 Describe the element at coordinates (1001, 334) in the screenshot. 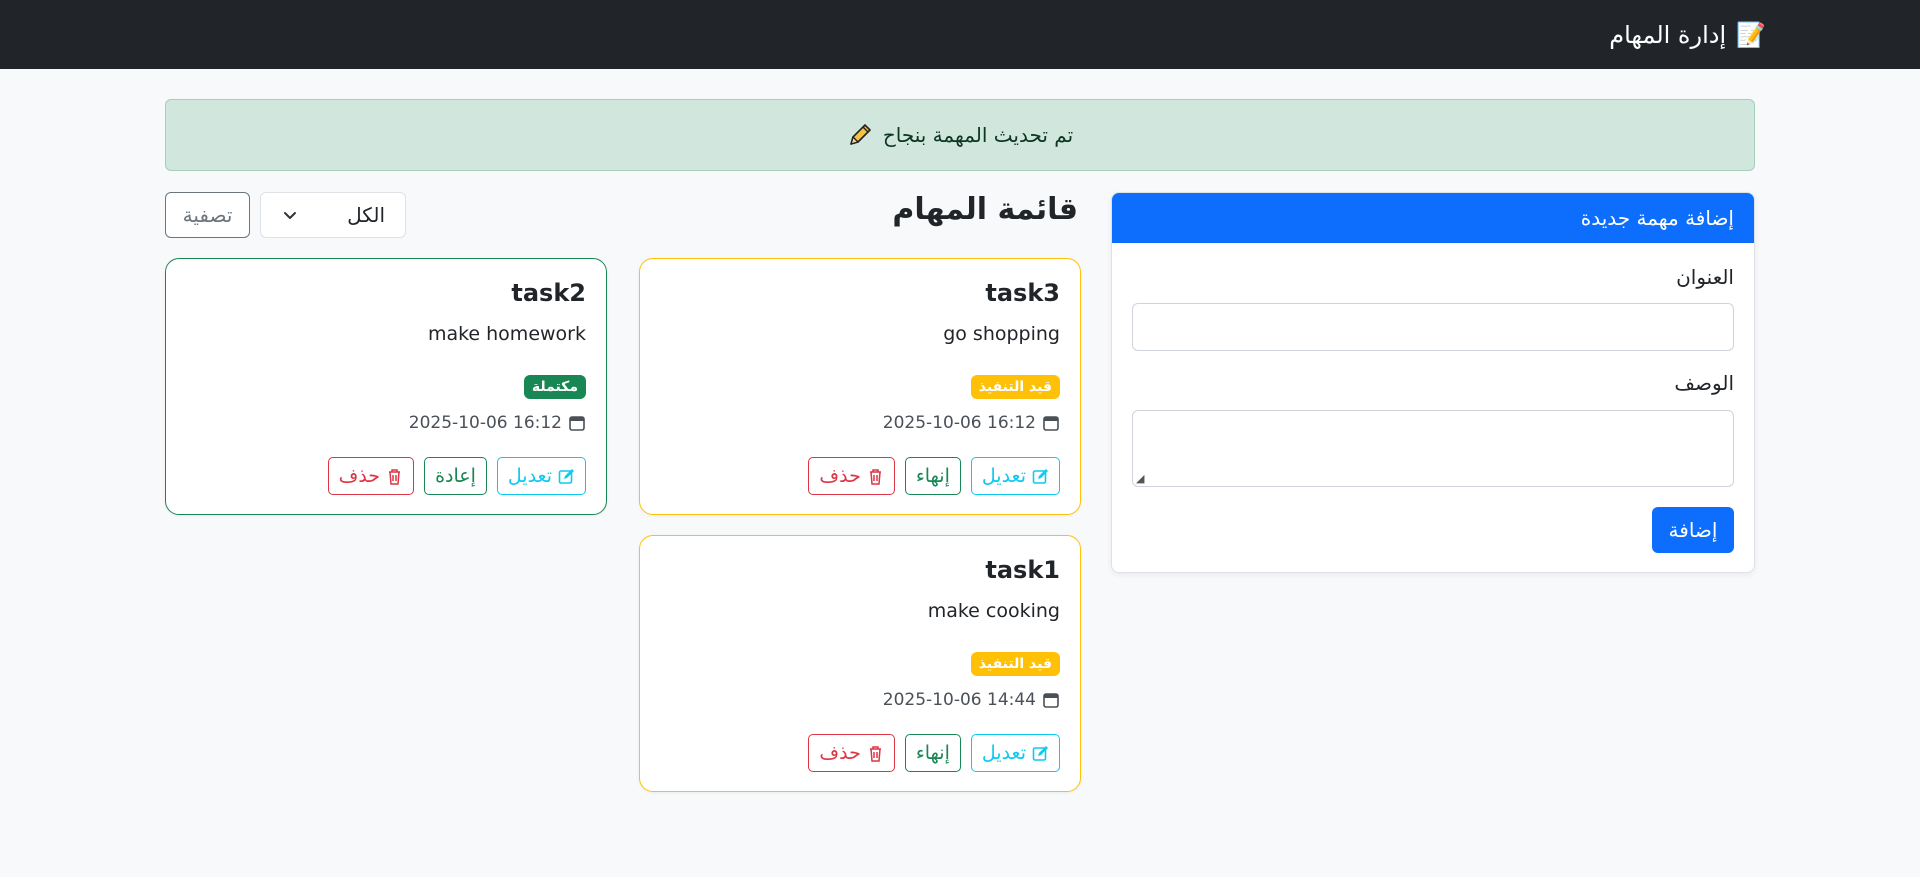

I see `task-description: go shopping` at that location.